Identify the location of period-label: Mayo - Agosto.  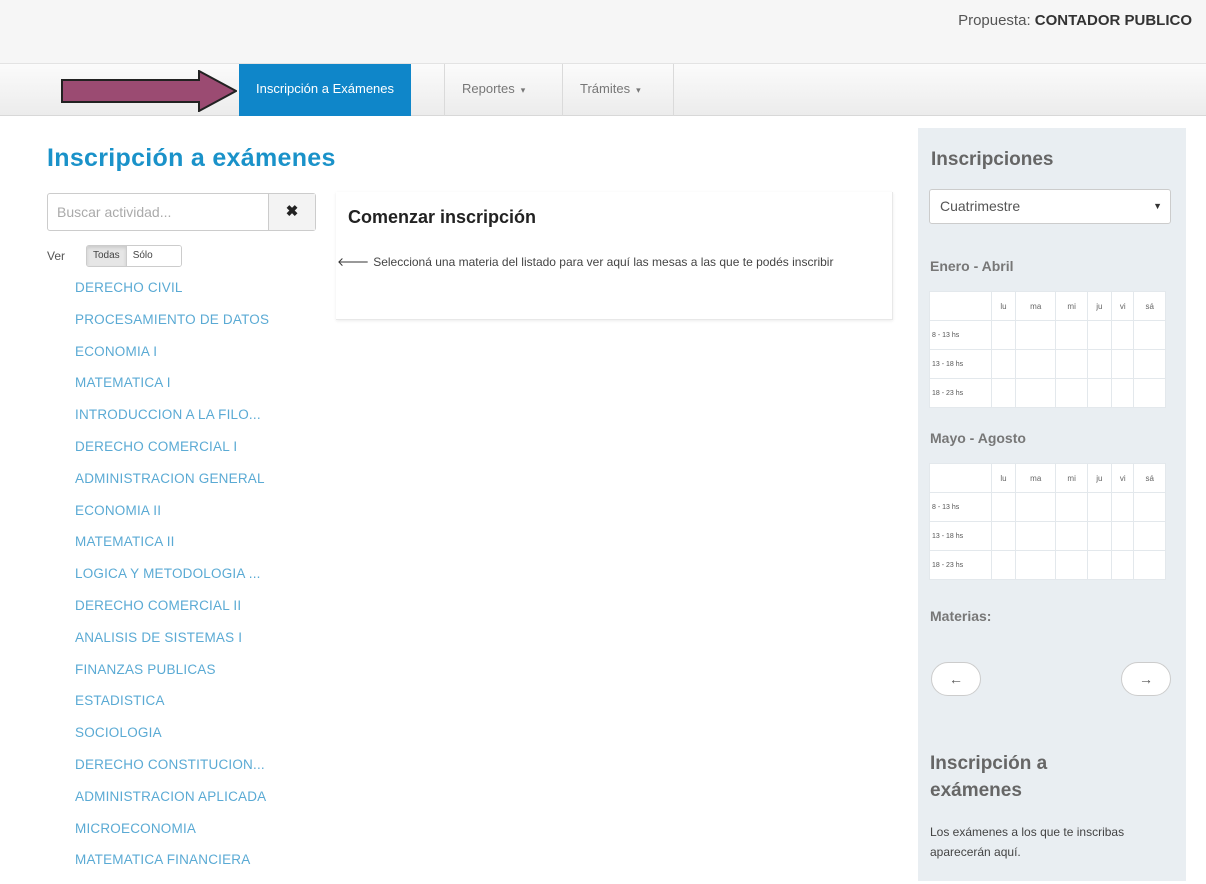
(978, 438).